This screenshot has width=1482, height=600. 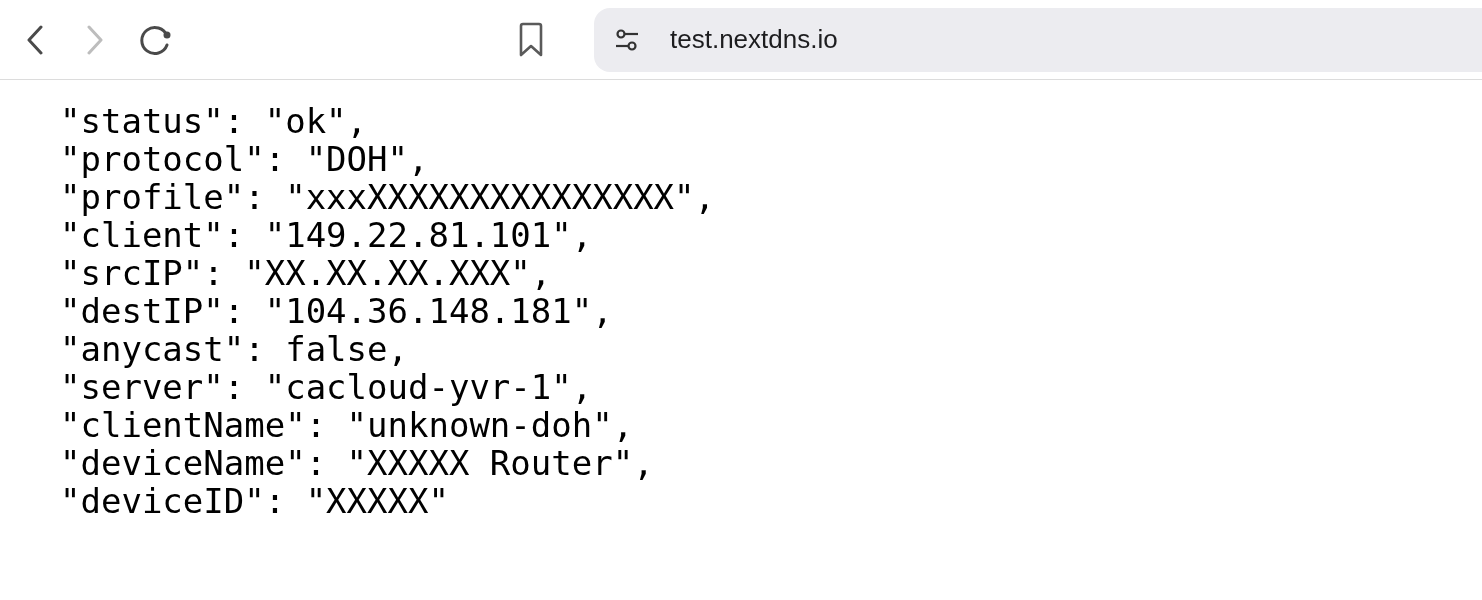 What do you see at coordinates (326, 235) in the screenshot?
I see `json-line: "client": "149.22.81.101",` at bounding box center [326, 235].